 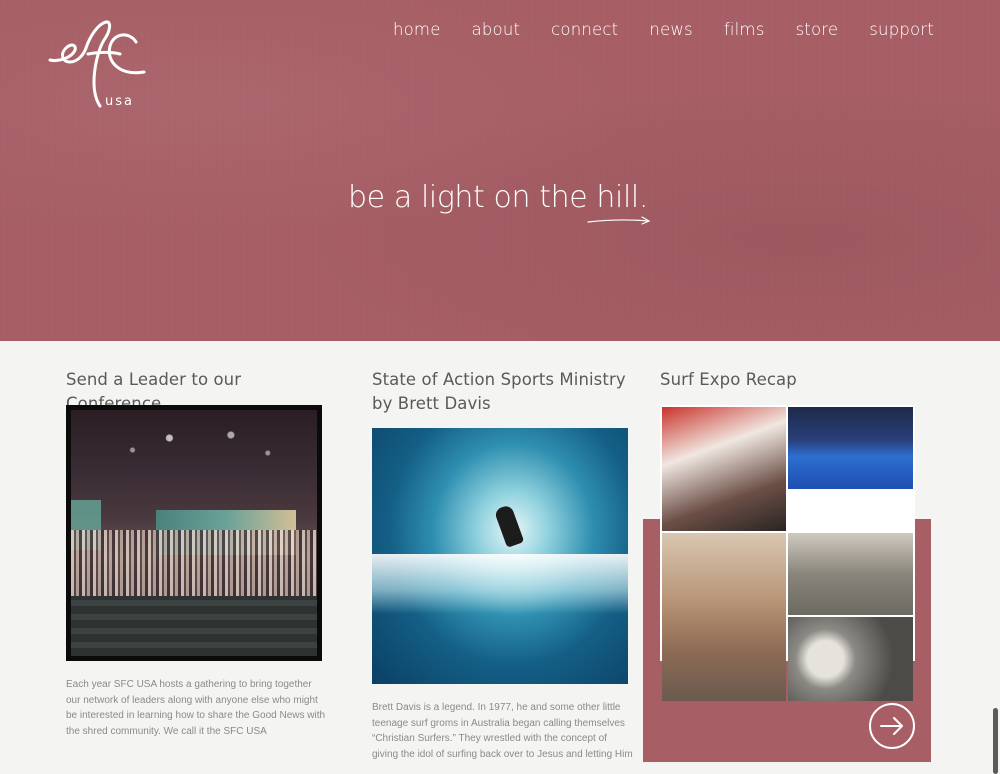 I want to click on expo-photo-selfie, so click(x=724, y=617).